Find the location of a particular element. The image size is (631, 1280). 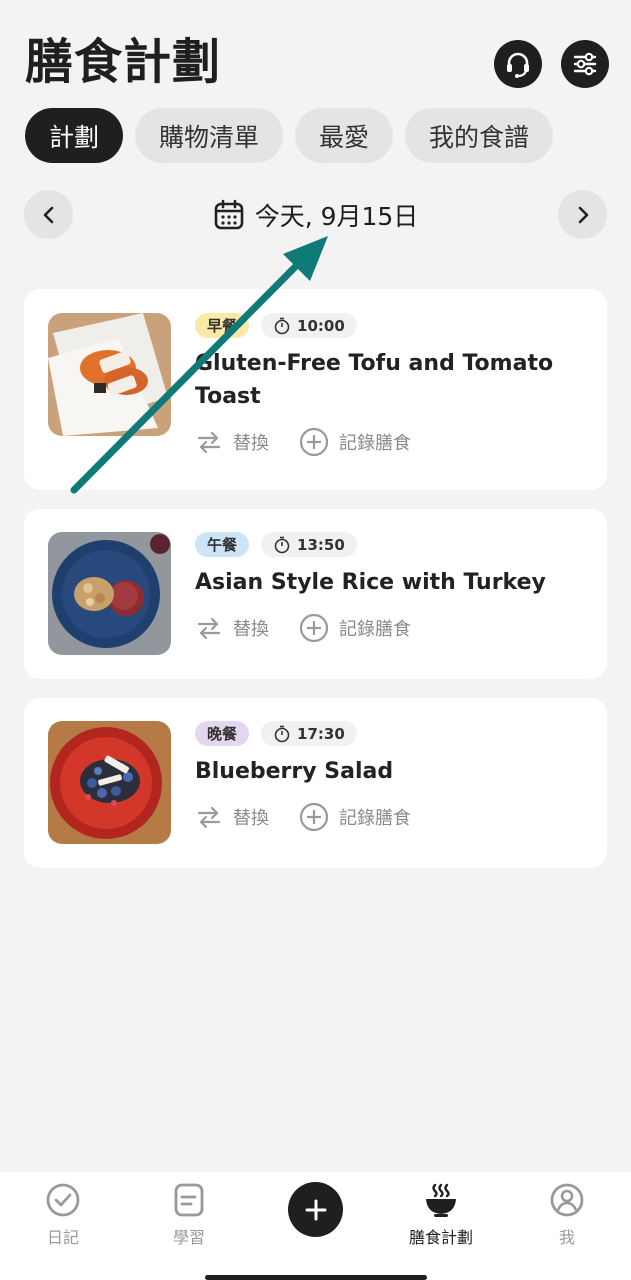

nav-label: 日記 is located at coordinates (62, 1237).